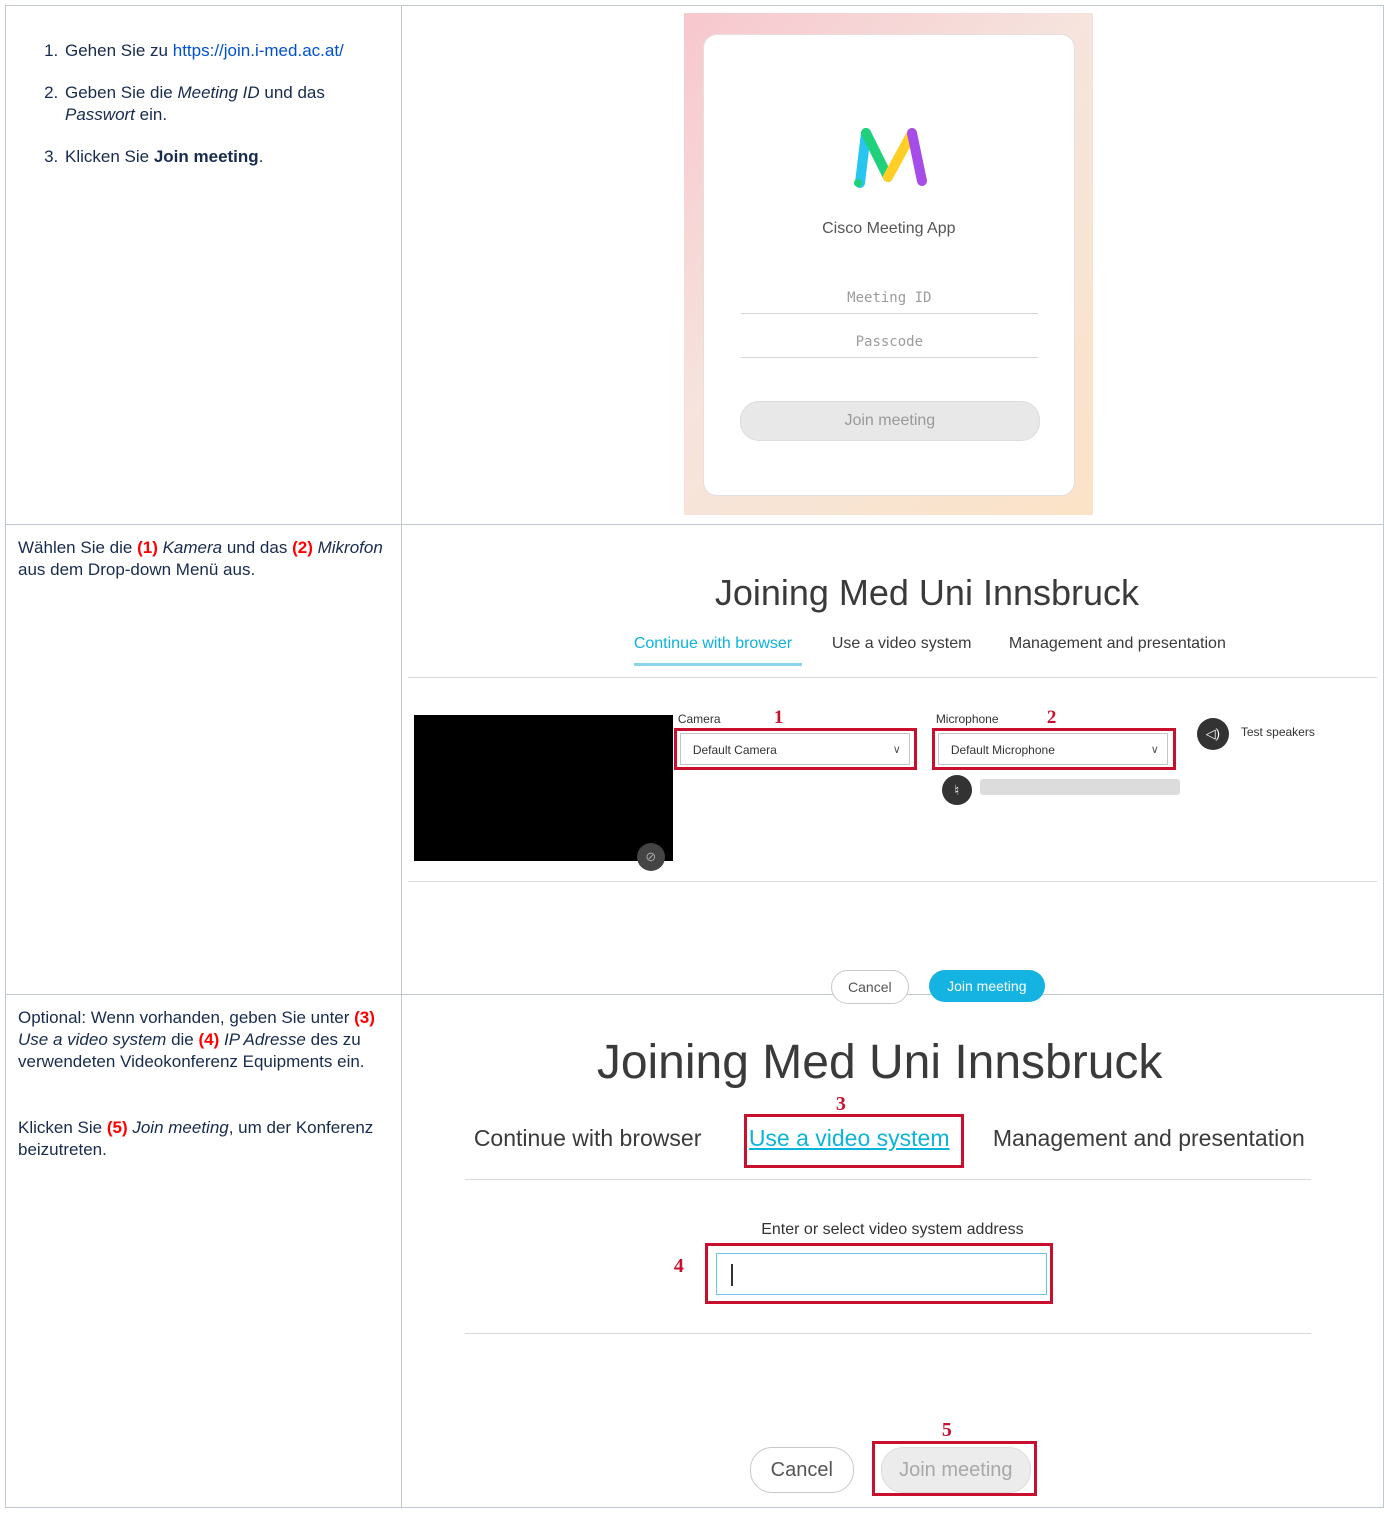 This screenshot has height=1514, width=1384. I want to click on annotation-box-join, so click(954, 1468).